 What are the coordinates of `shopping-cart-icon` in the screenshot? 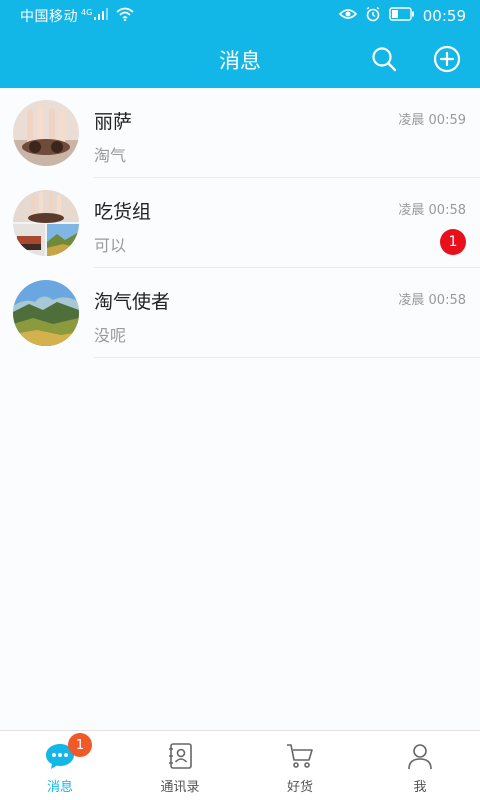 It's located at (300, 756).